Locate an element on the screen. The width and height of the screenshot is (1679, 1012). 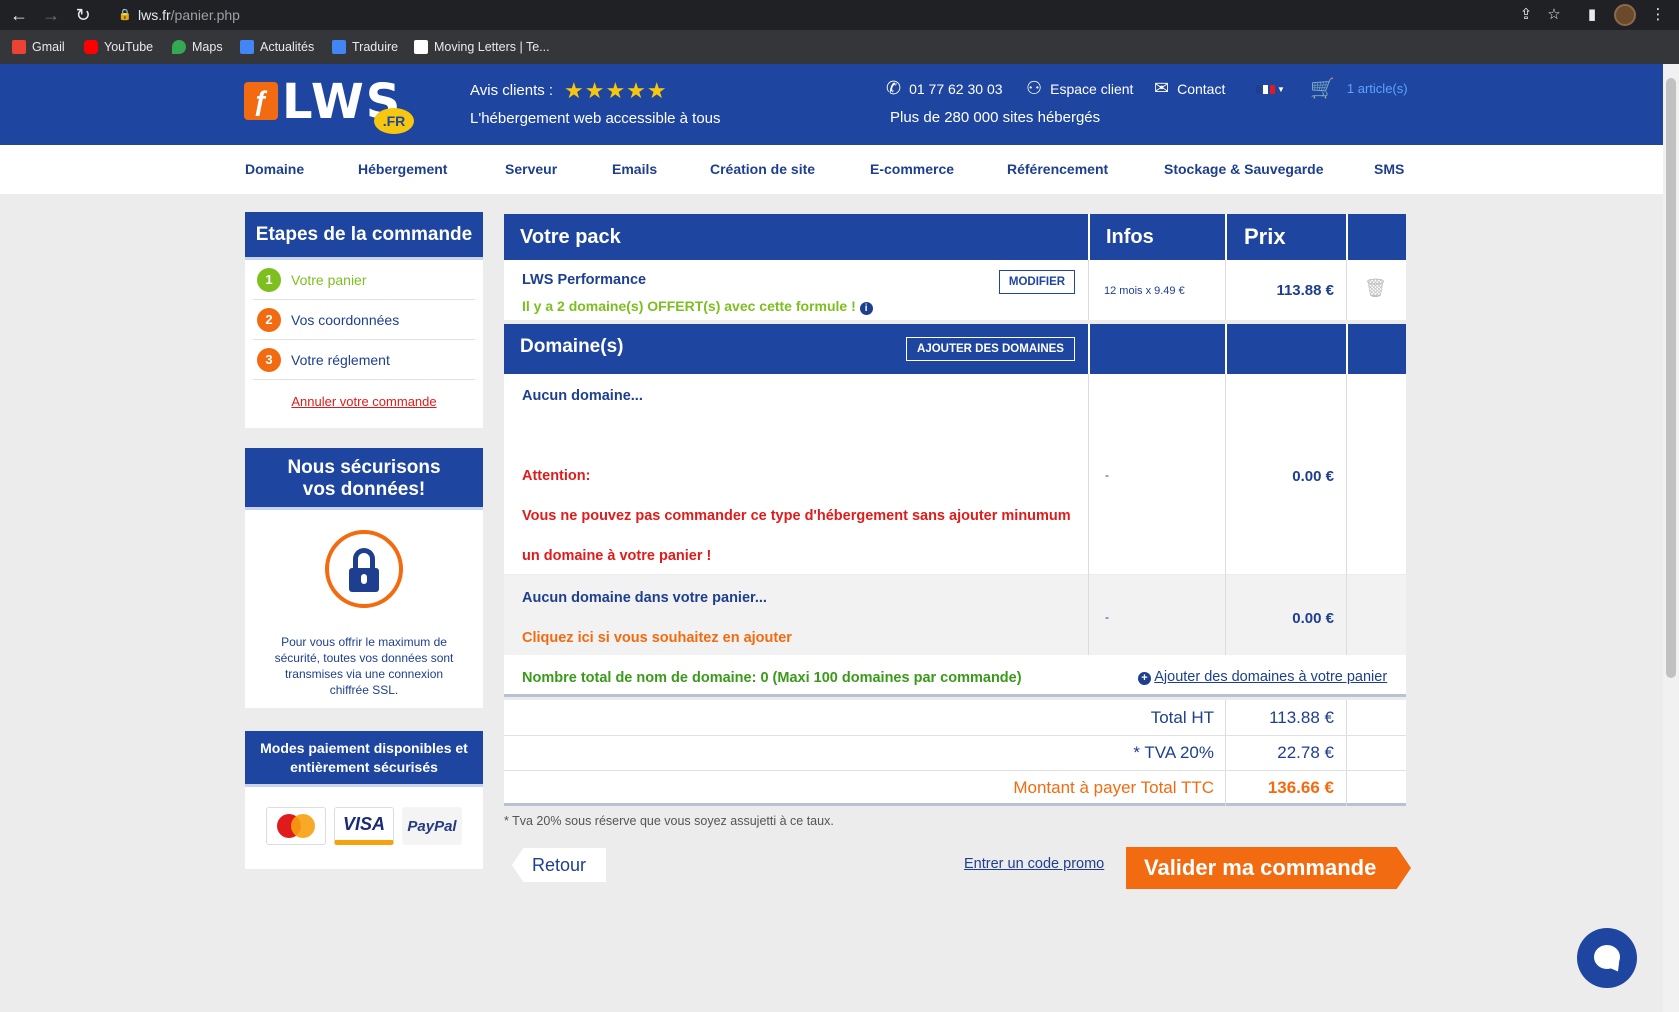
chat-icon is located at coordinates (1607, 958).